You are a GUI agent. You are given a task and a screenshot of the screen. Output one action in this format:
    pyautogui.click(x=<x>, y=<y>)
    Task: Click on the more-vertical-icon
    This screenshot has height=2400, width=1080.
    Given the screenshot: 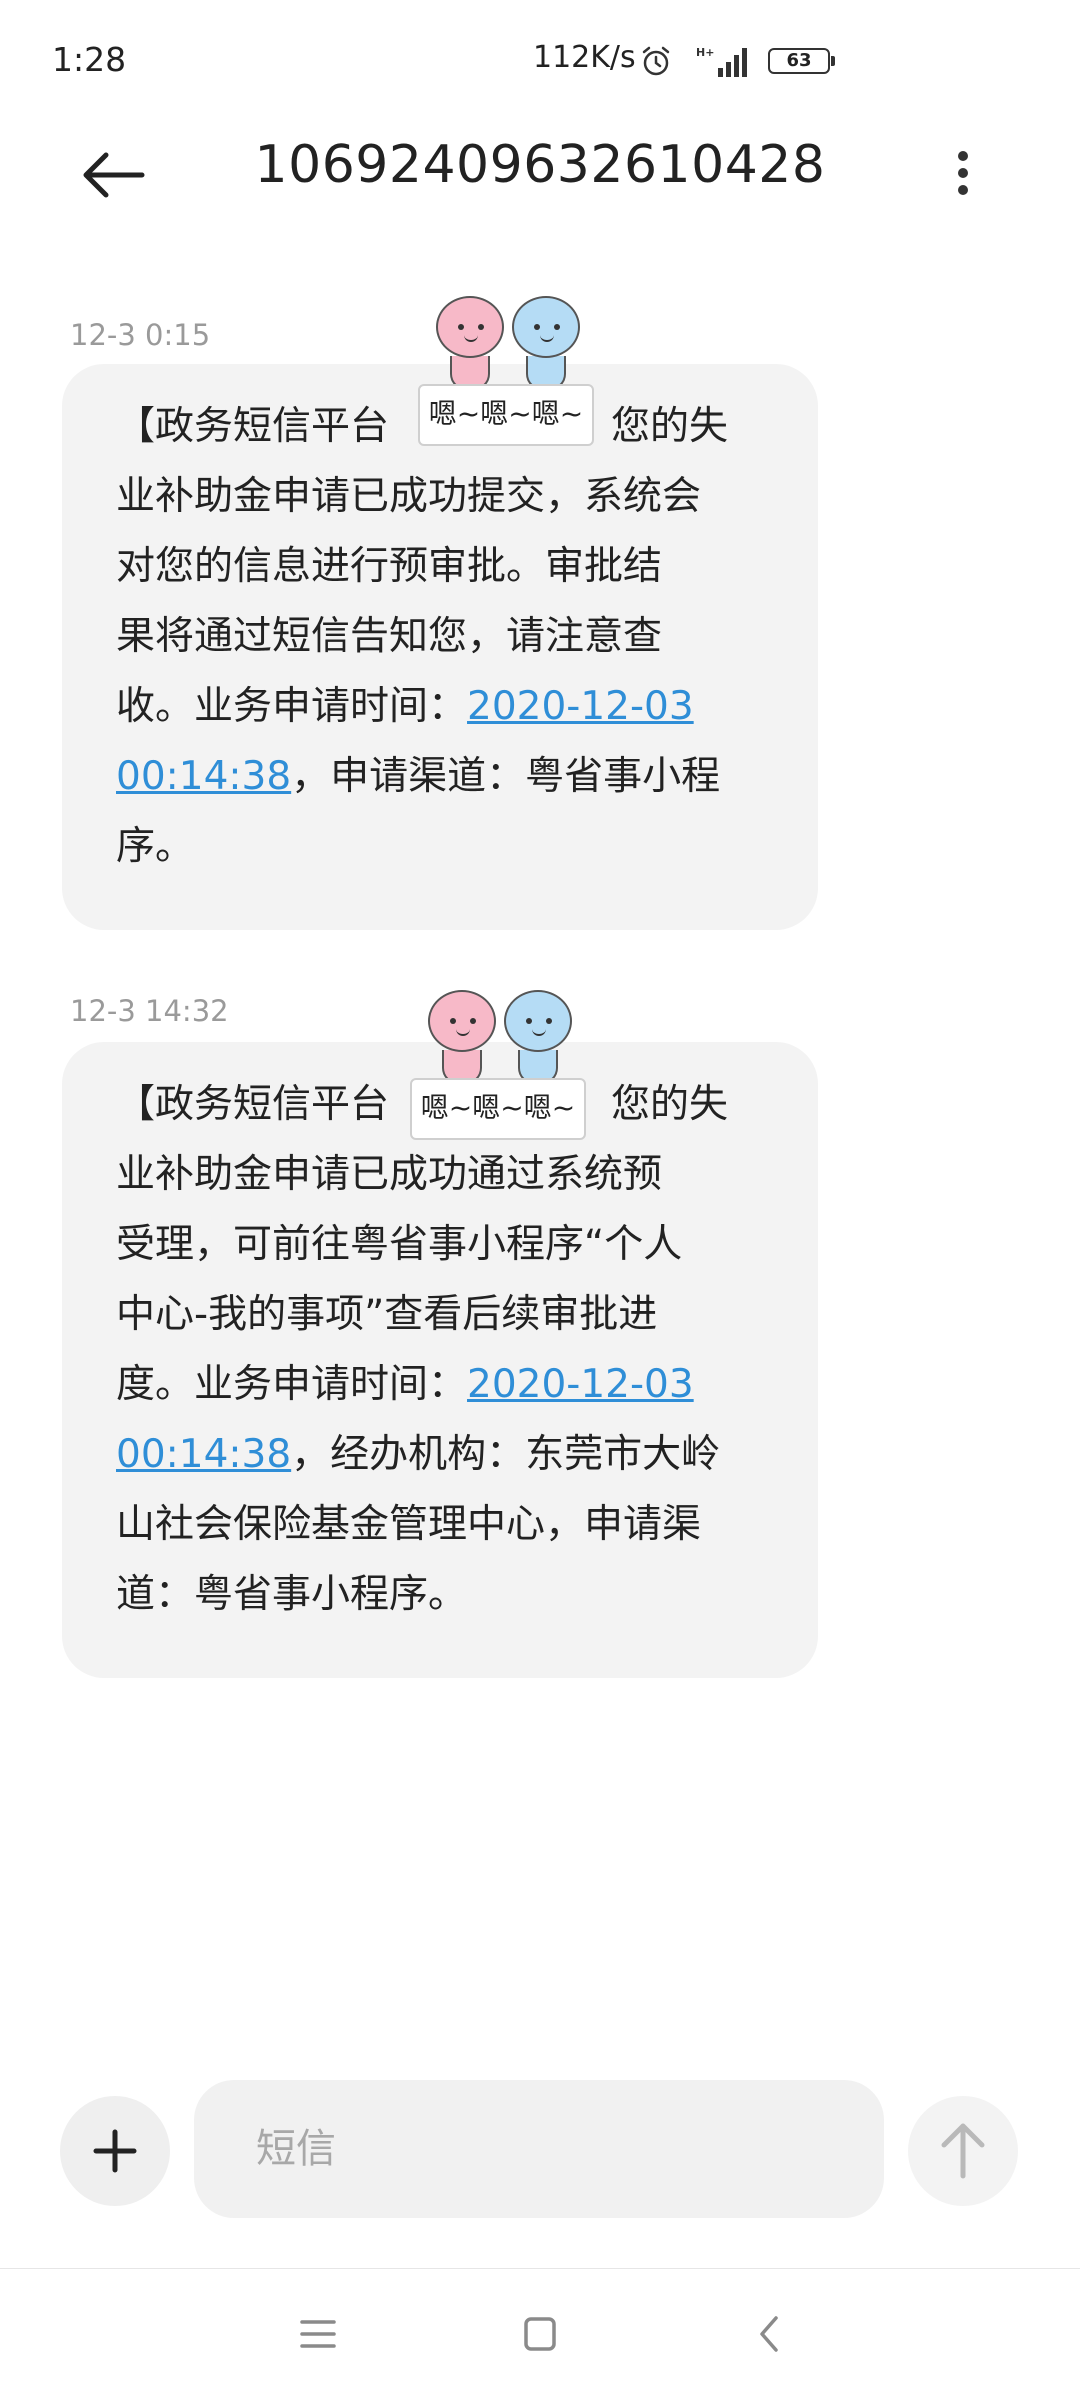 What is the action you would take?
    pyautogui.click(x=963, y=156)
    